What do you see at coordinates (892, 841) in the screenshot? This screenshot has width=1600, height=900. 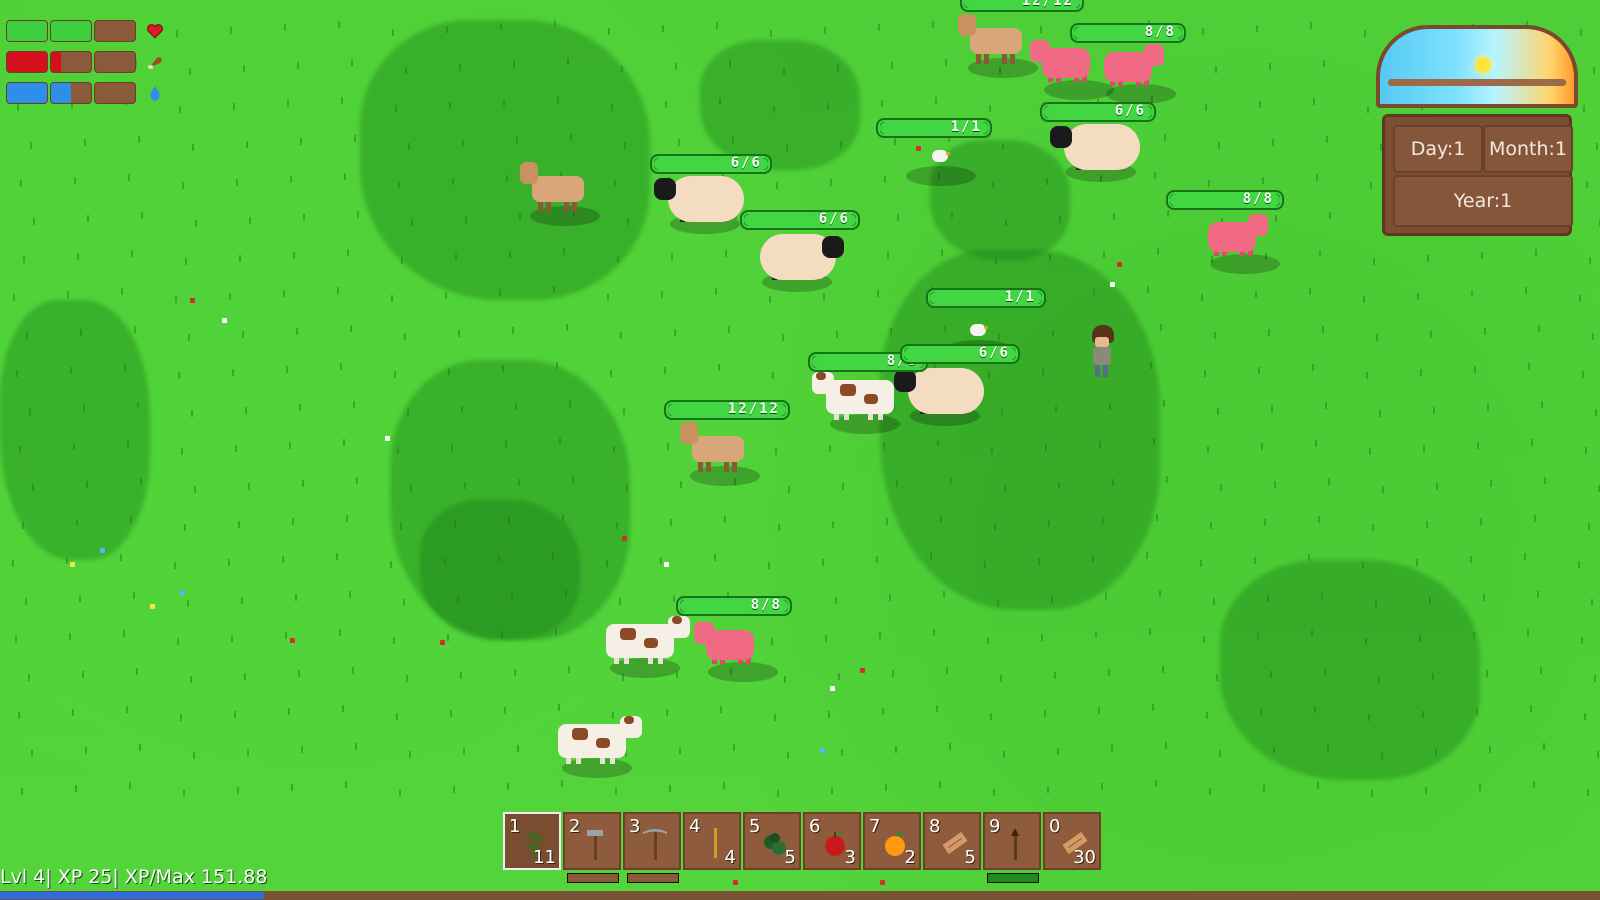 I see `hotbar-slot-7: 72` at bounding box center [892, 841].